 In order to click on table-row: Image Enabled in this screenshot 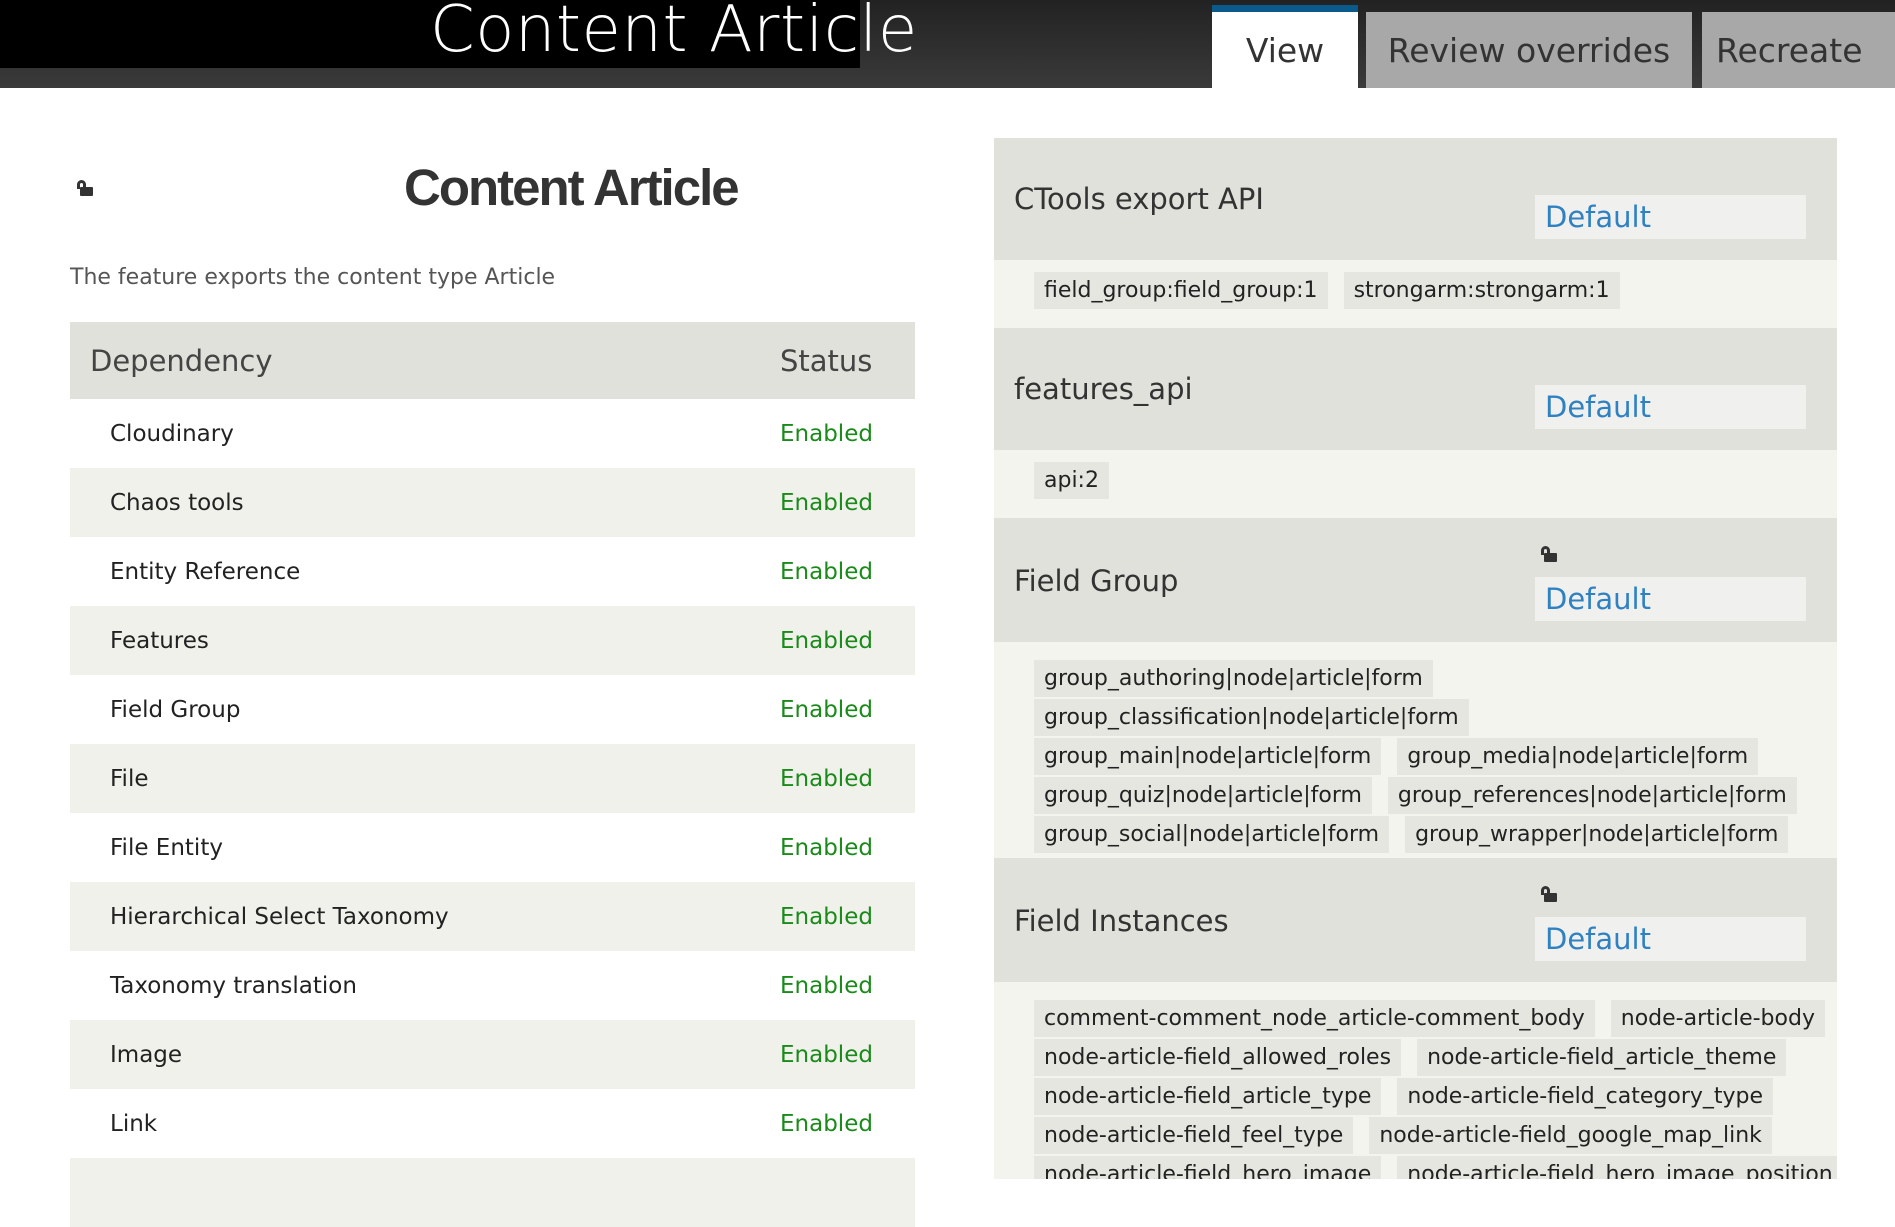, I will do `click(492, 1054)`.